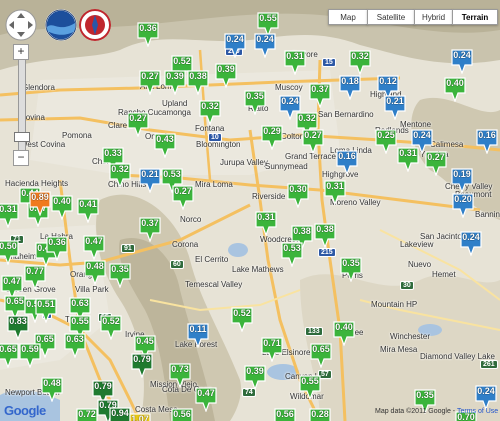 This screenshot has height=421, width=500. Describe the element at coordinates (475, 17) in the screenshot. I see `map-type-terrain-button: Terrain` at that location.